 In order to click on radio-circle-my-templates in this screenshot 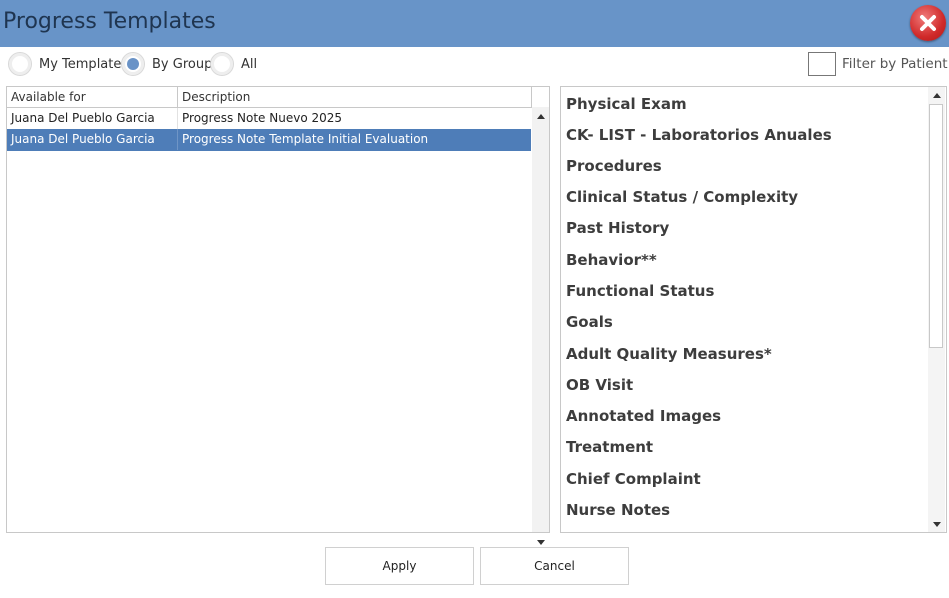, I will do `click(20, 64)`.